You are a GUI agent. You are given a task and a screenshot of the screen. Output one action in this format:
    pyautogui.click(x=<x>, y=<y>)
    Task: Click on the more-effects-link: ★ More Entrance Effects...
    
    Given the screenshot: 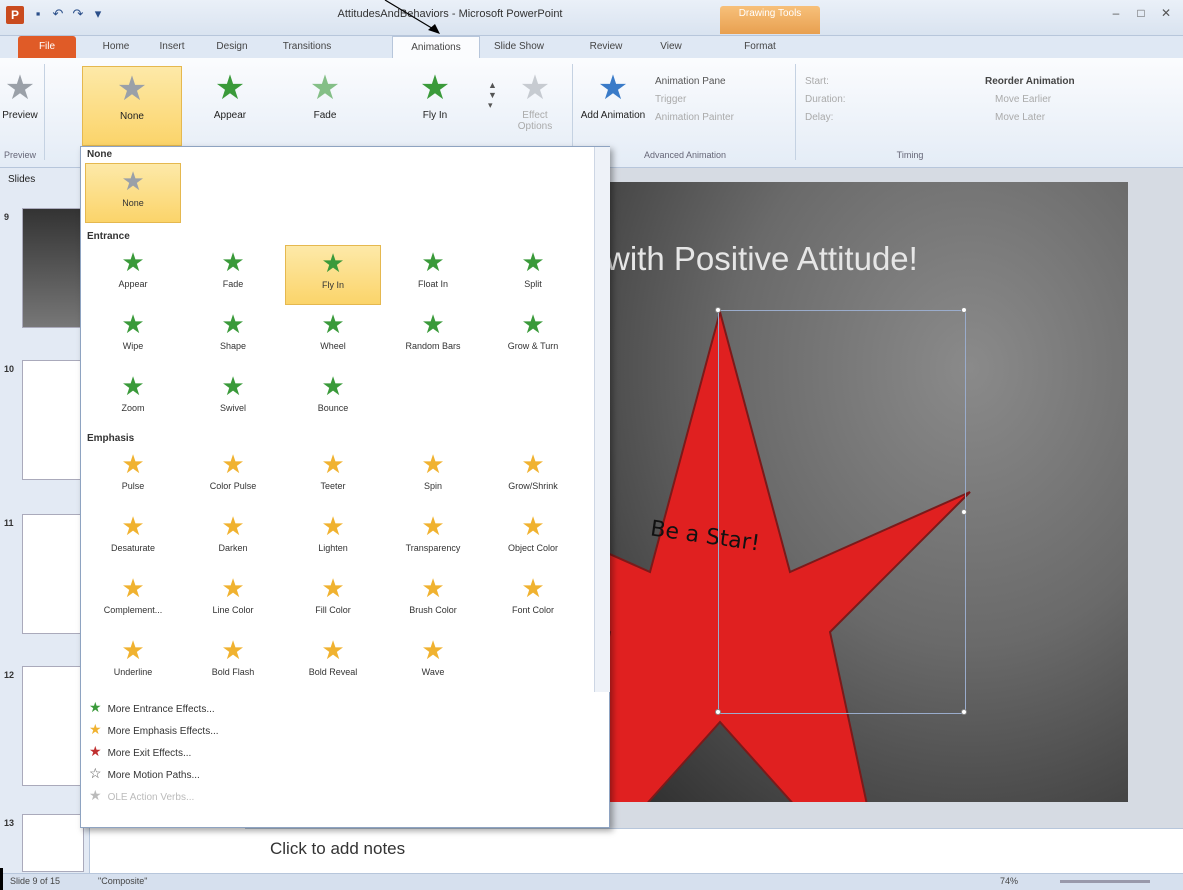 What is the action you would take?
    pyautogui.click(x=152, y=707)
    